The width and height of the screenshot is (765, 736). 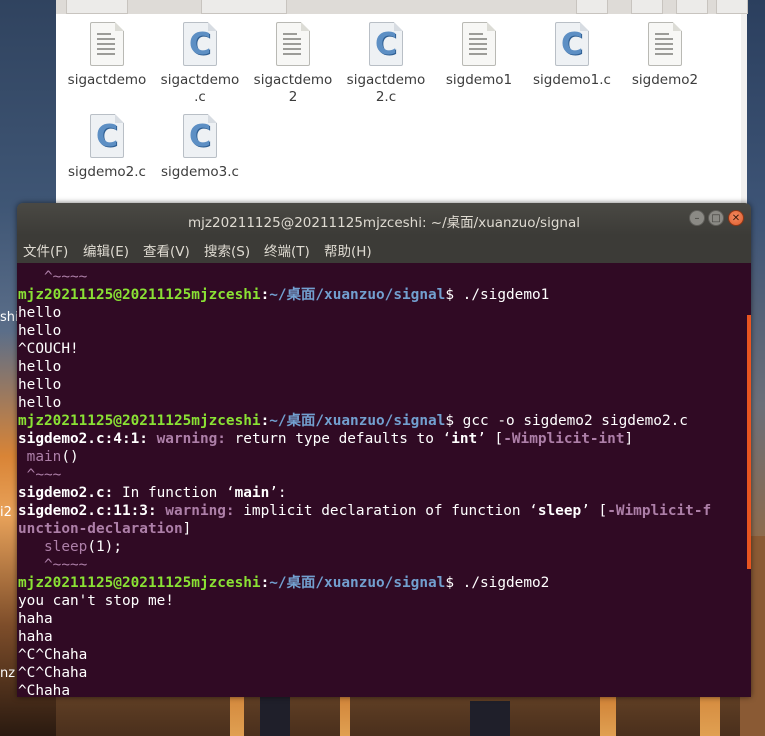 I want to click on file-item: C sigdemo3.c, so click(x=200, y=147).